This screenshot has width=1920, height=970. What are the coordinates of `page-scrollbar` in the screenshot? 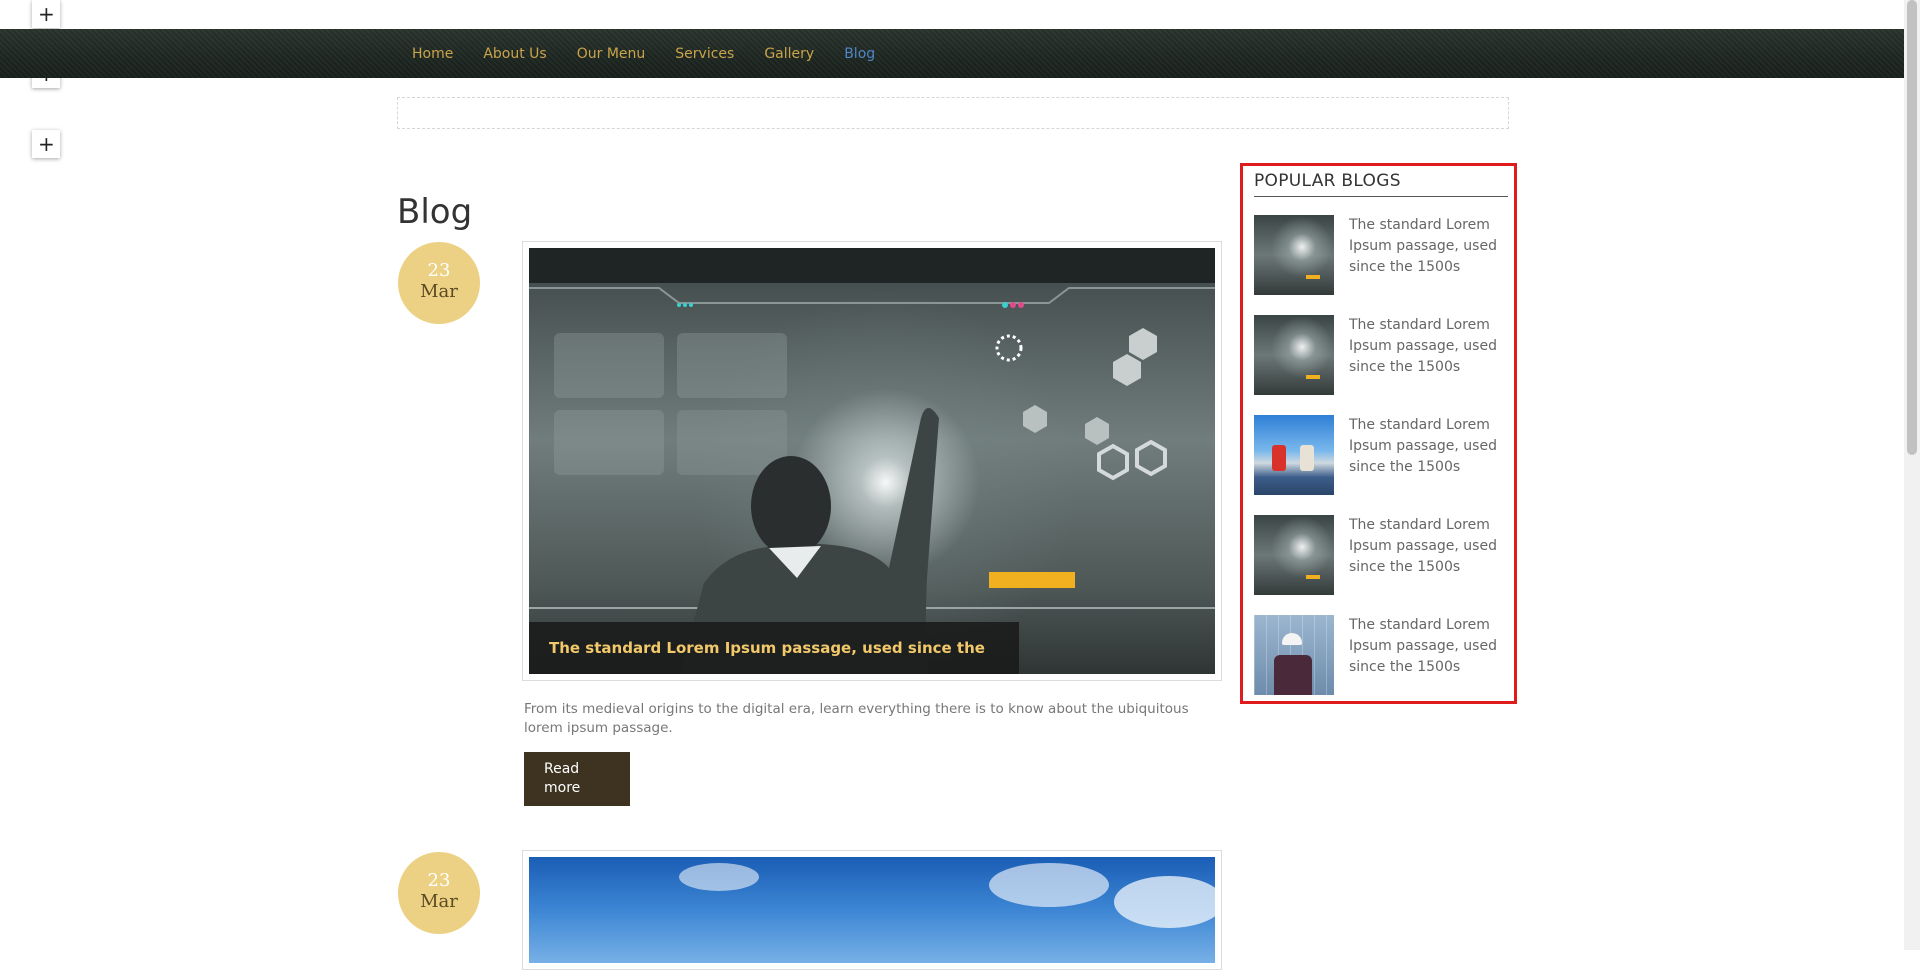 It's located at (1912, 475).